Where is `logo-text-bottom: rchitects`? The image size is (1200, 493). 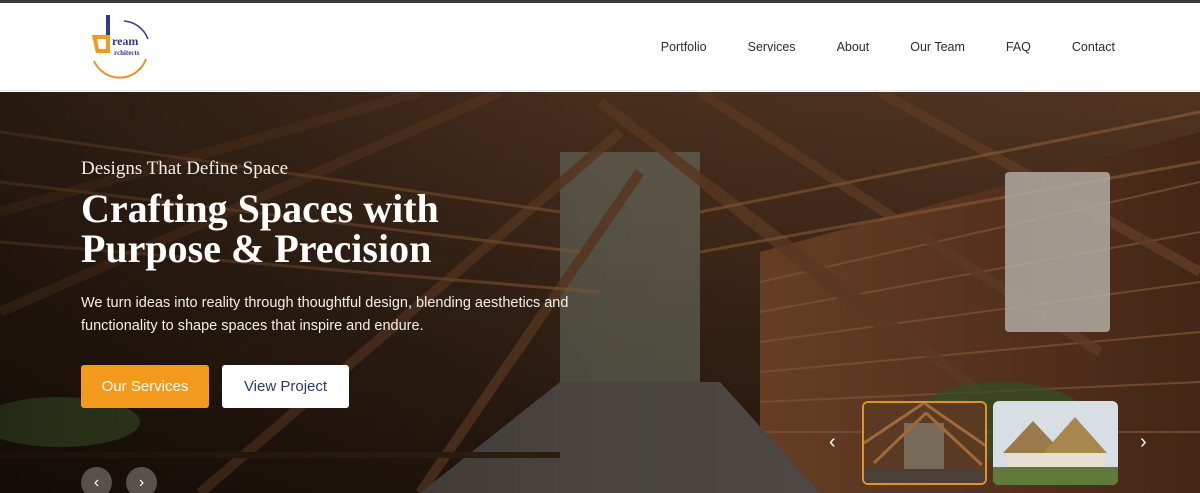 logo-text-bottom: rchitects is located at coordinates (127, 53).